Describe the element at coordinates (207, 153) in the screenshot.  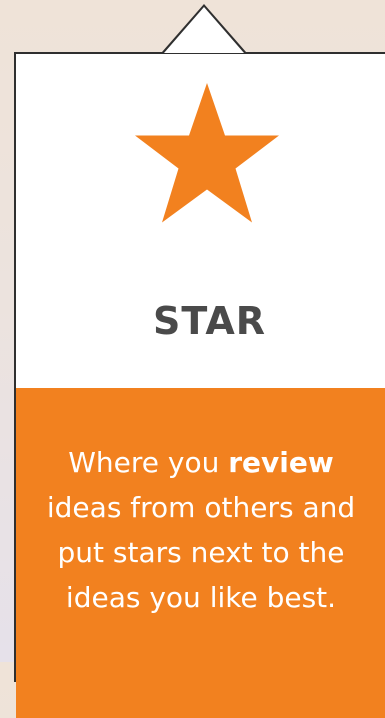
I see `star-icon` at that location.